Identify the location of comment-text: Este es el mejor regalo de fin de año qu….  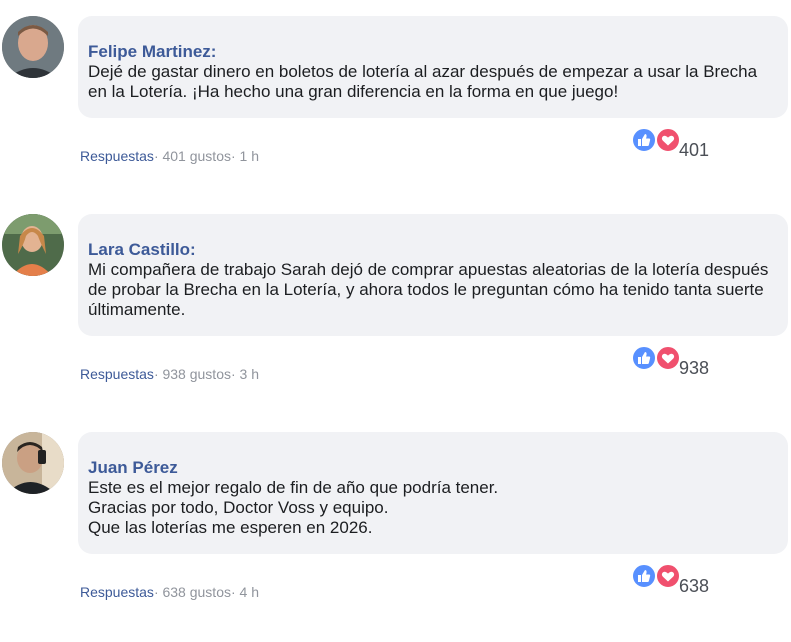
(293, 507).